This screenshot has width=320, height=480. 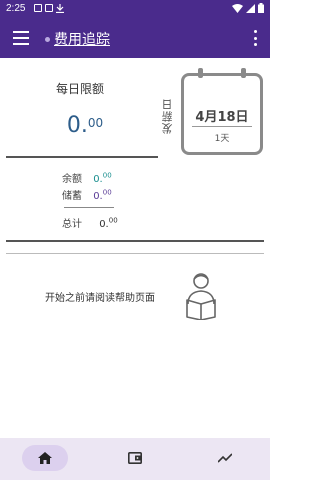 I want to click on daily-limit-label: 每日限额, so click(x=79, y=89).